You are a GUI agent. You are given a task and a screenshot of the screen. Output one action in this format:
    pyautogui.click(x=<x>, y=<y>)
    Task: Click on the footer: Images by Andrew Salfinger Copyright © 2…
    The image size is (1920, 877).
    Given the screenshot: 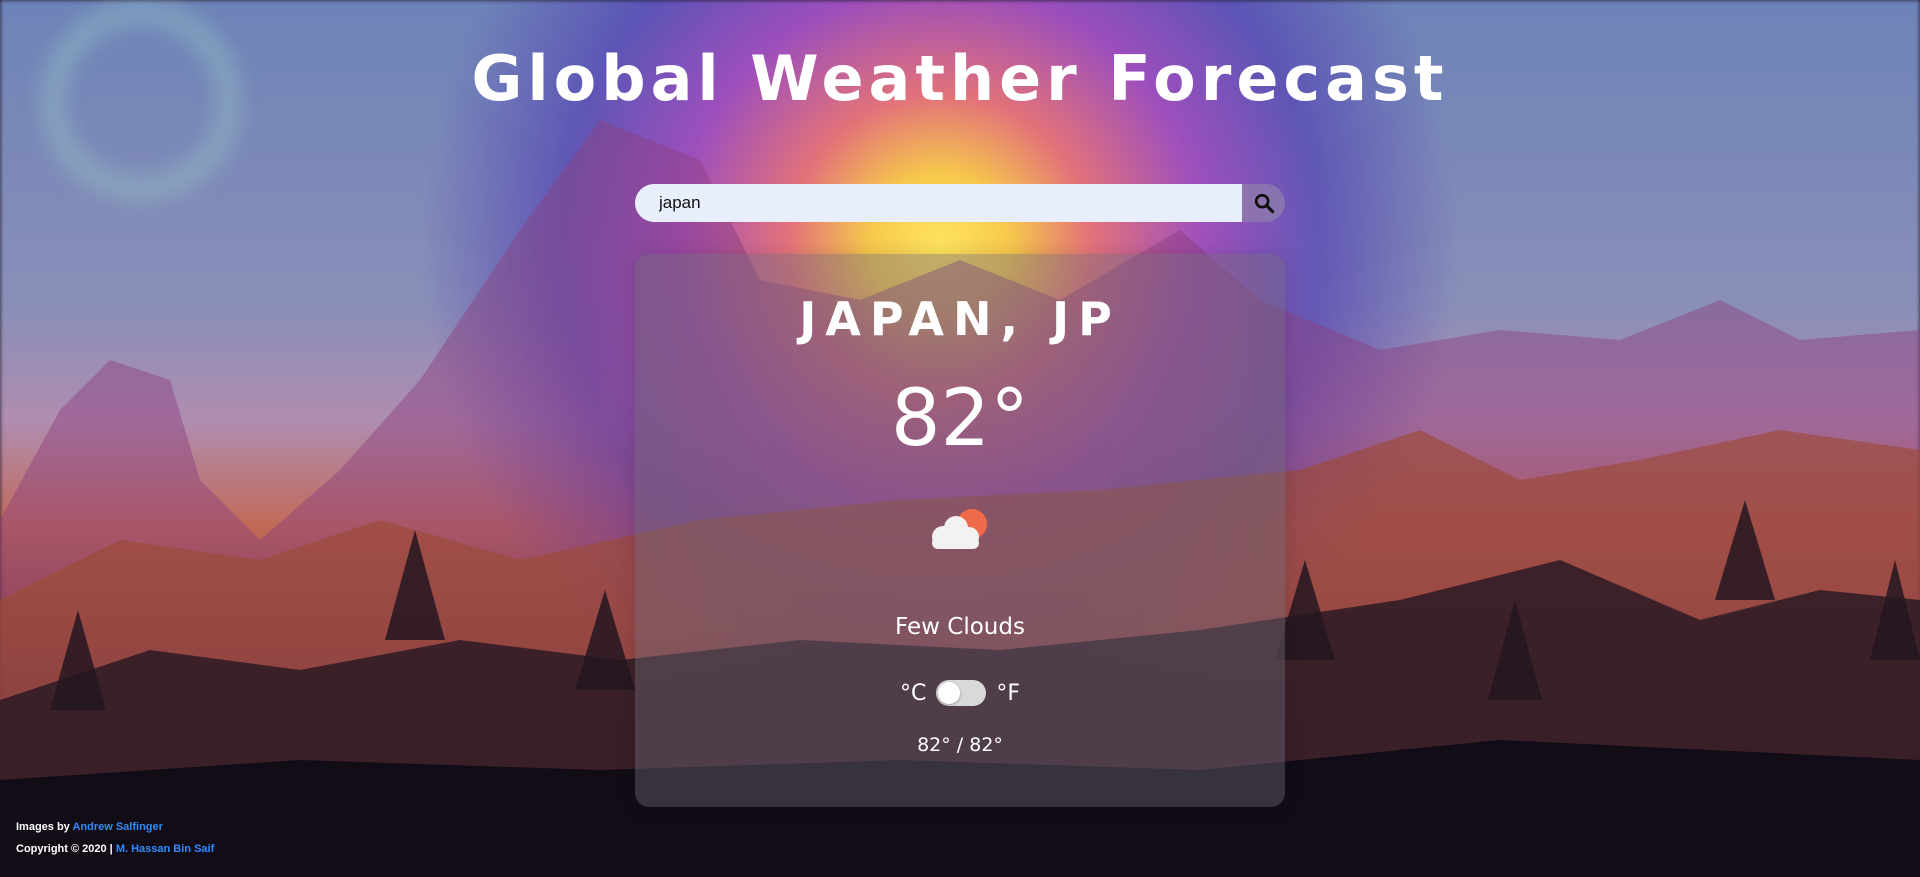 What is the action you would take?
    pyautogui.click(x=115, y=843)
    